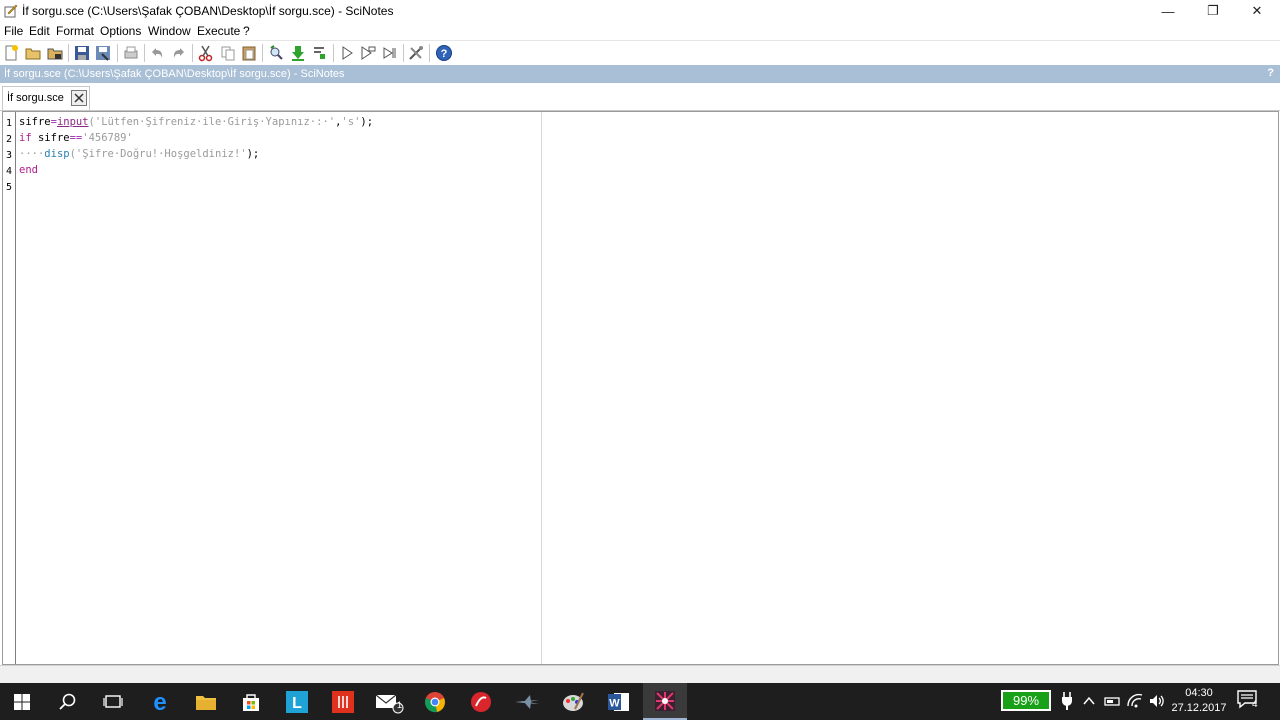 This screenshot has width=1280, height=720. What do you see at coordinates (368, 53) in the screenshot?
I see `execute-with-echo-icon` at bounding box center [368, 53].